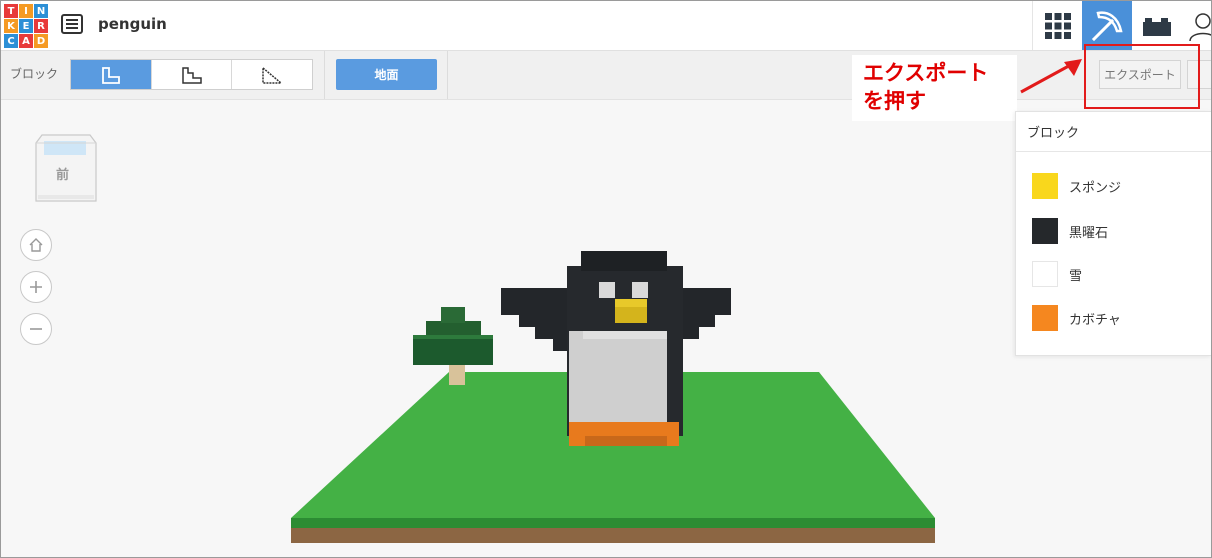 Image resolution: width=1212 pixels, height=558 pixels. What do you see at coordinates (11, 26) in the screenshot?
I see `logo-letter: K` at bounding box center [11, 26].